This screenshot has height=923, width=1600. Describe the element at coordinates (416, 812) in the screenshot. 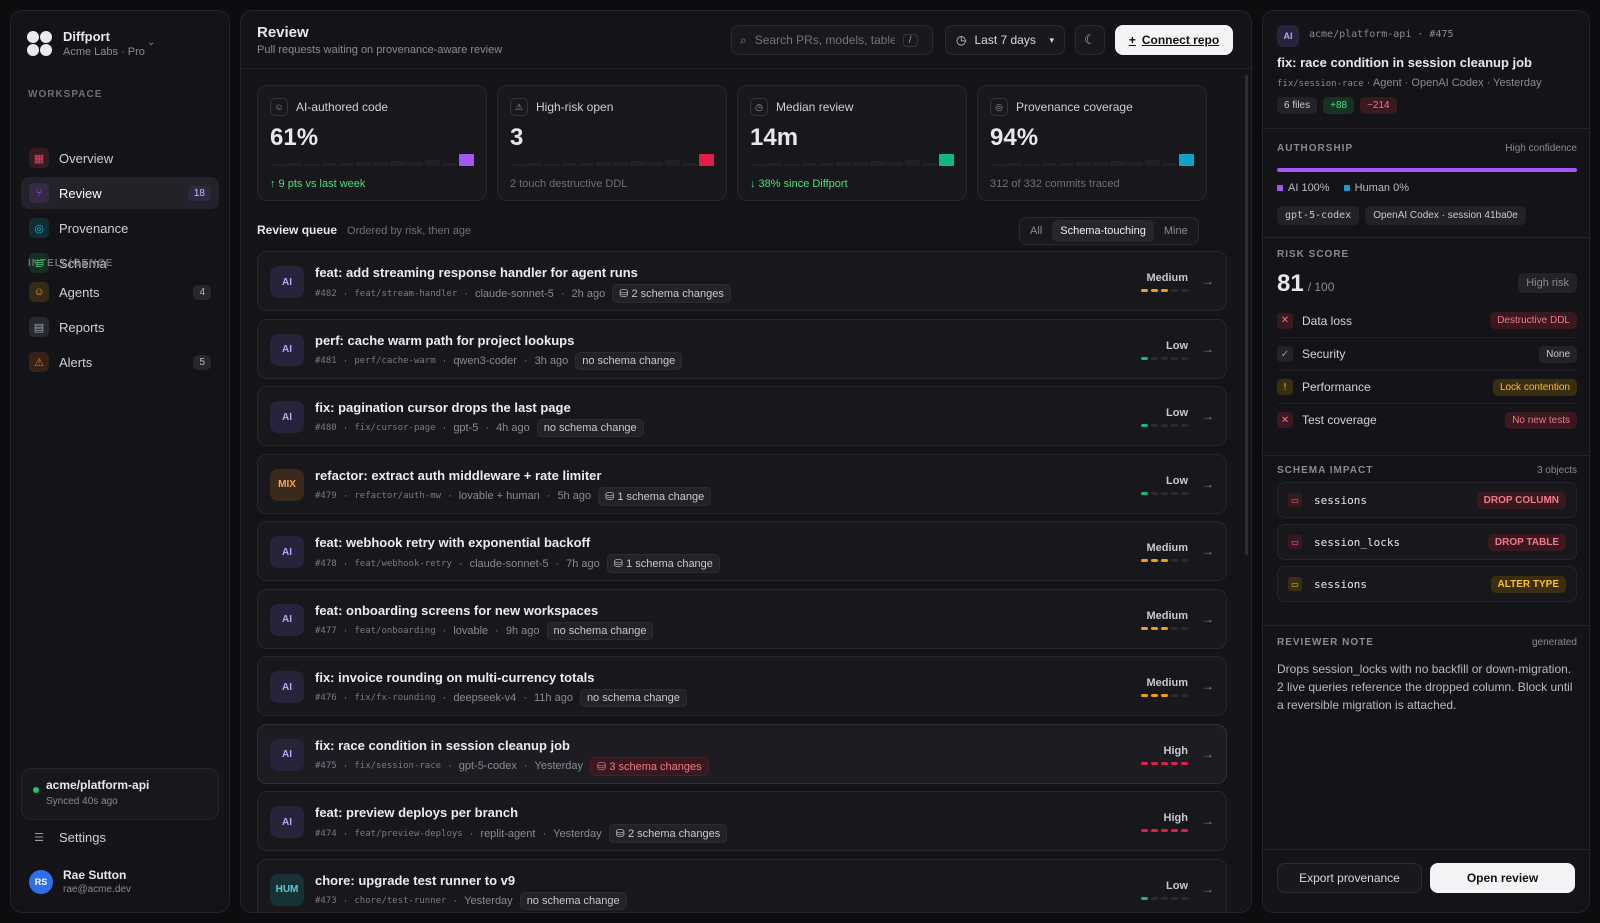

I see `pr-title: feat: preview deploys per branch` at that location.